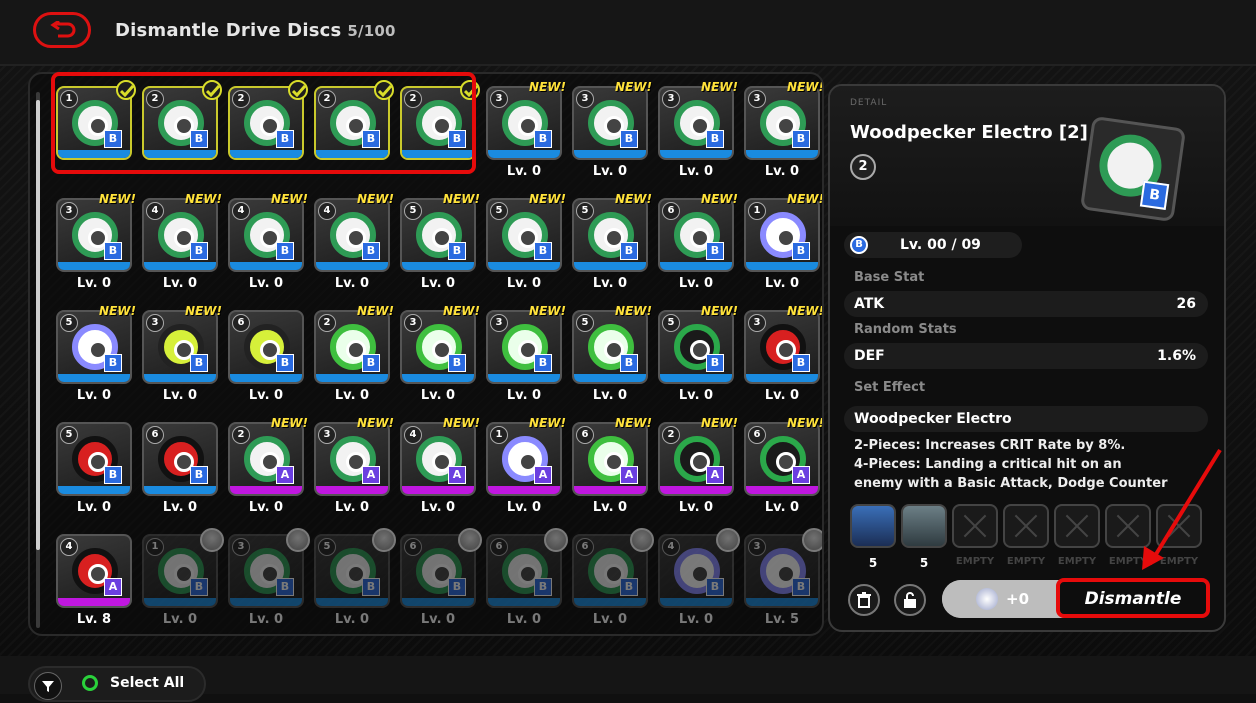 The image size is (1256, 703). Describe the element at coordinates (1133, 598) in the screenshot. I see `dismantle-button: Dismantle` at that location.